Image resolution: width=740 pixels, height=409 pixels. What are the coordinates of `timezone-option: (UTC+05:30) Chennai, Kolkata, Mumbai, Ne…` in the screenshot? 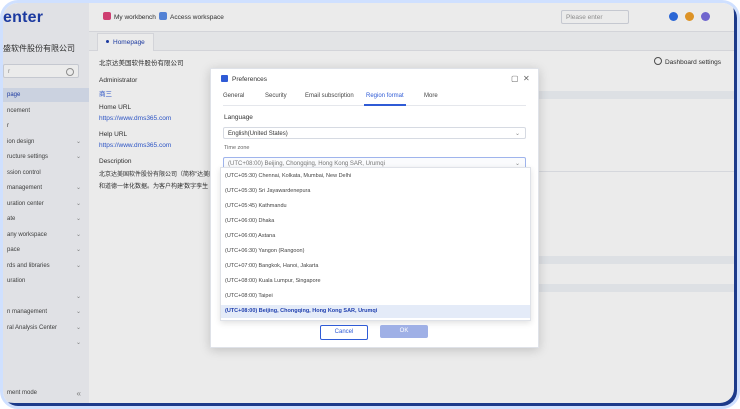 It's located at (375, 176).